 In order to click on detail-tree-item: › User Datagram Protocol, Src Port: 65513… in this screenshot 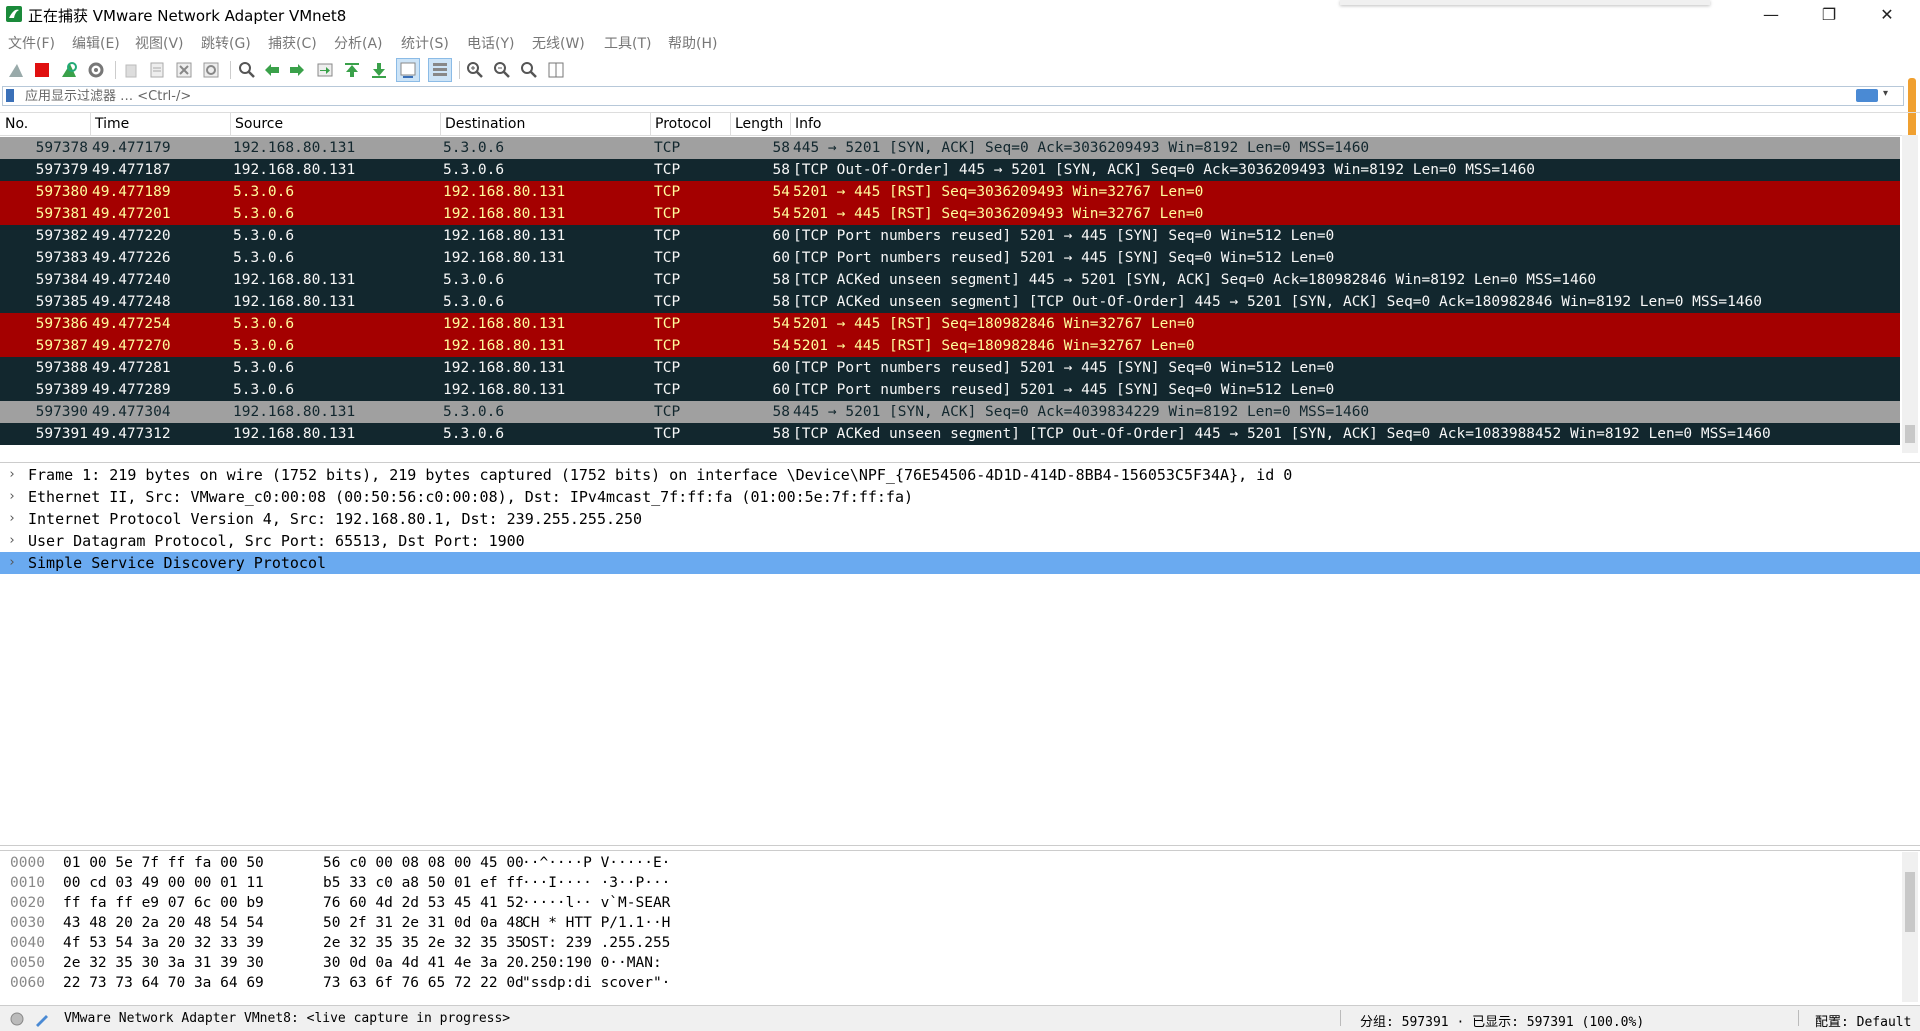, I will do `click(960, 541)`.